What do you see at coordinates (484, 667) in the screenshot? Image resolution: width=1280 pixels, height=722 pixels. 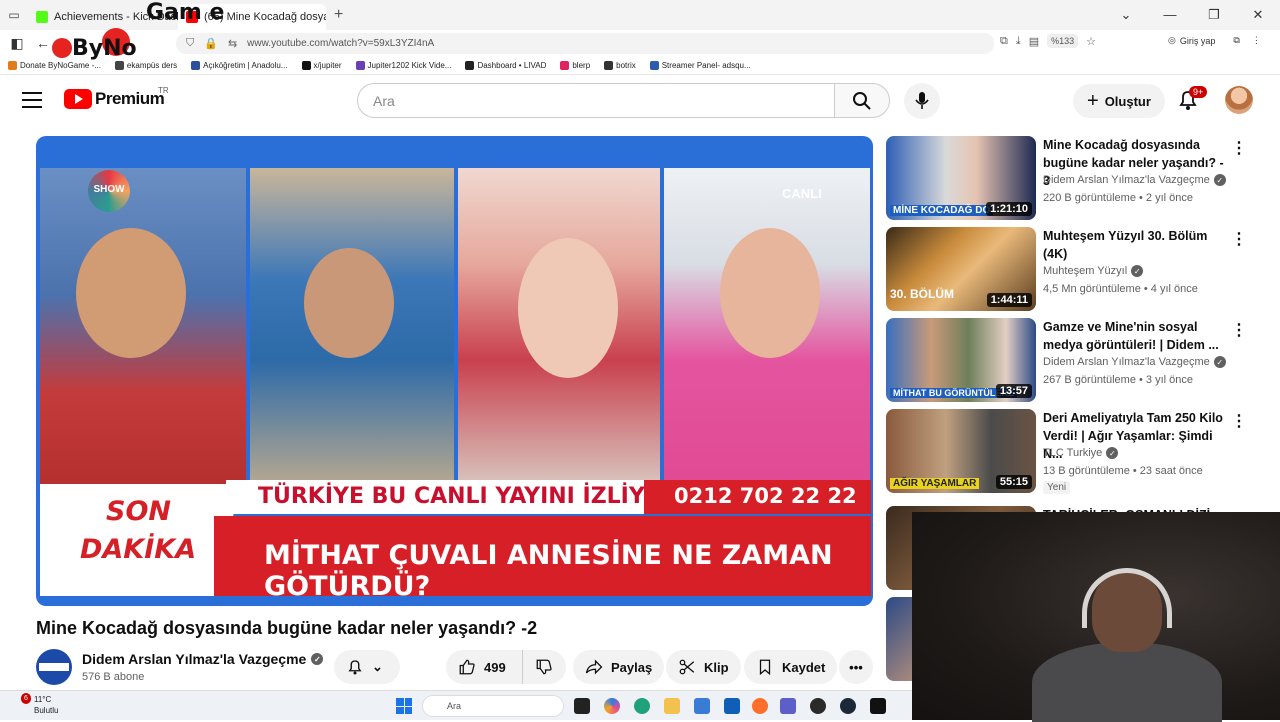 I see `like-button: 499` at bounding box center [484, 667].